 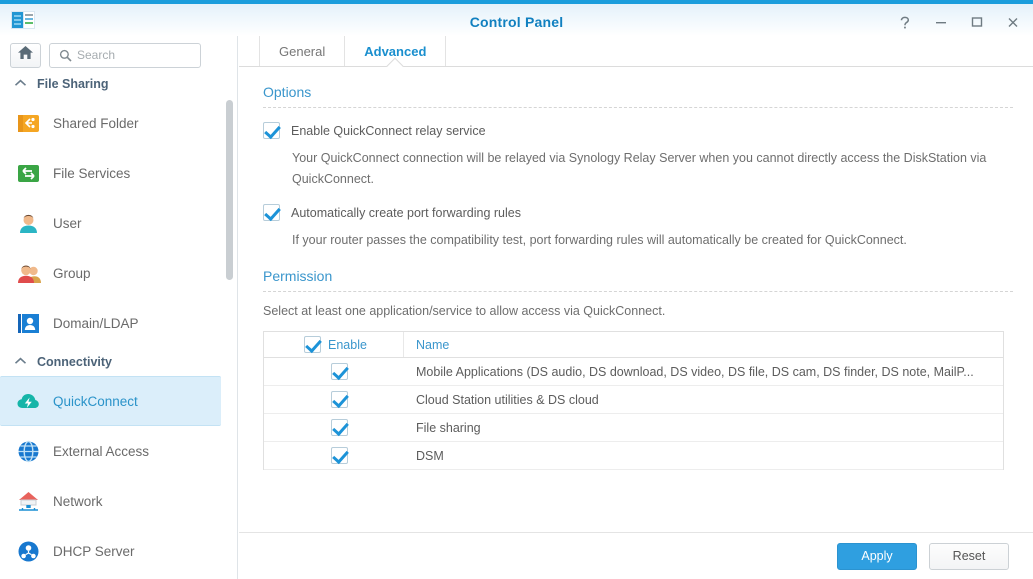 I want to click on sidebar-item-label: Network, so click(x=78, y=501).